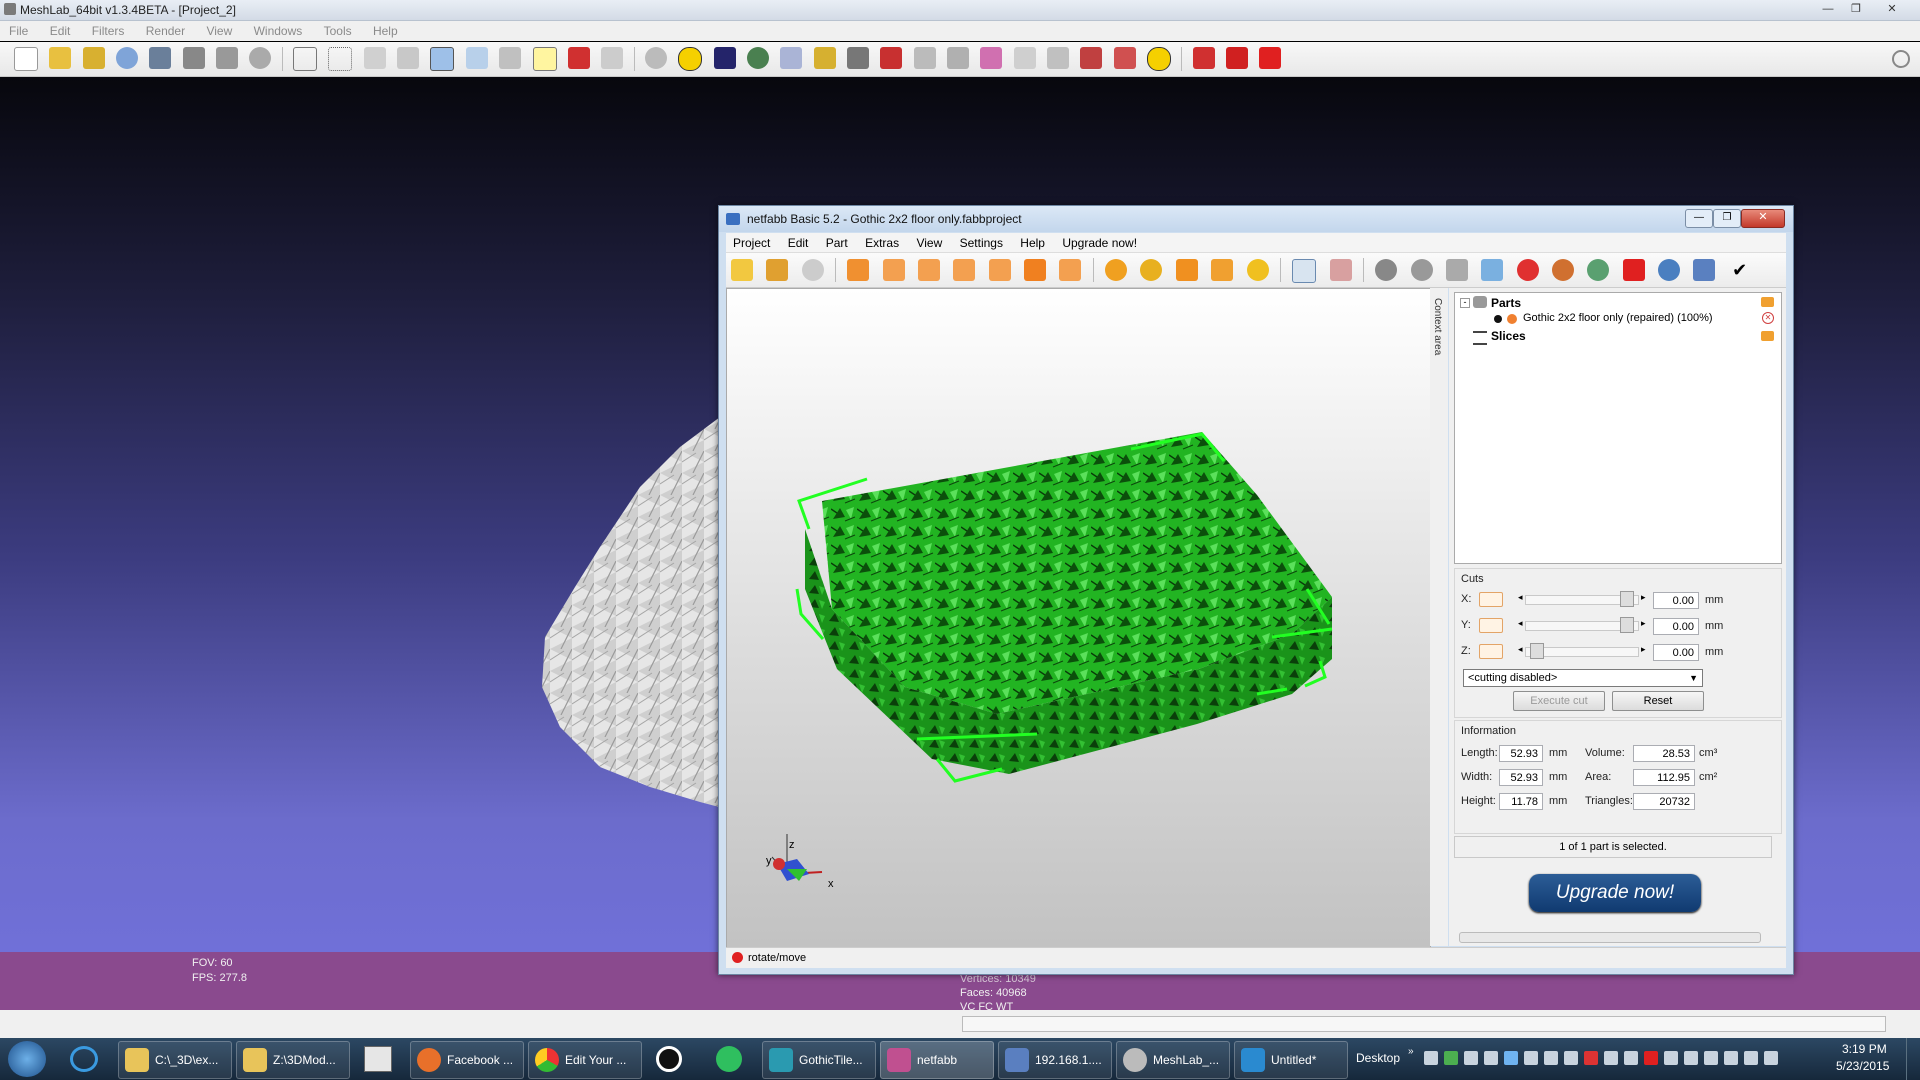 This screenshot has width=1920, height=1080. Describe the element at coordinates (777, 270) in the screenshot. I see `add-part-icon` at that location.